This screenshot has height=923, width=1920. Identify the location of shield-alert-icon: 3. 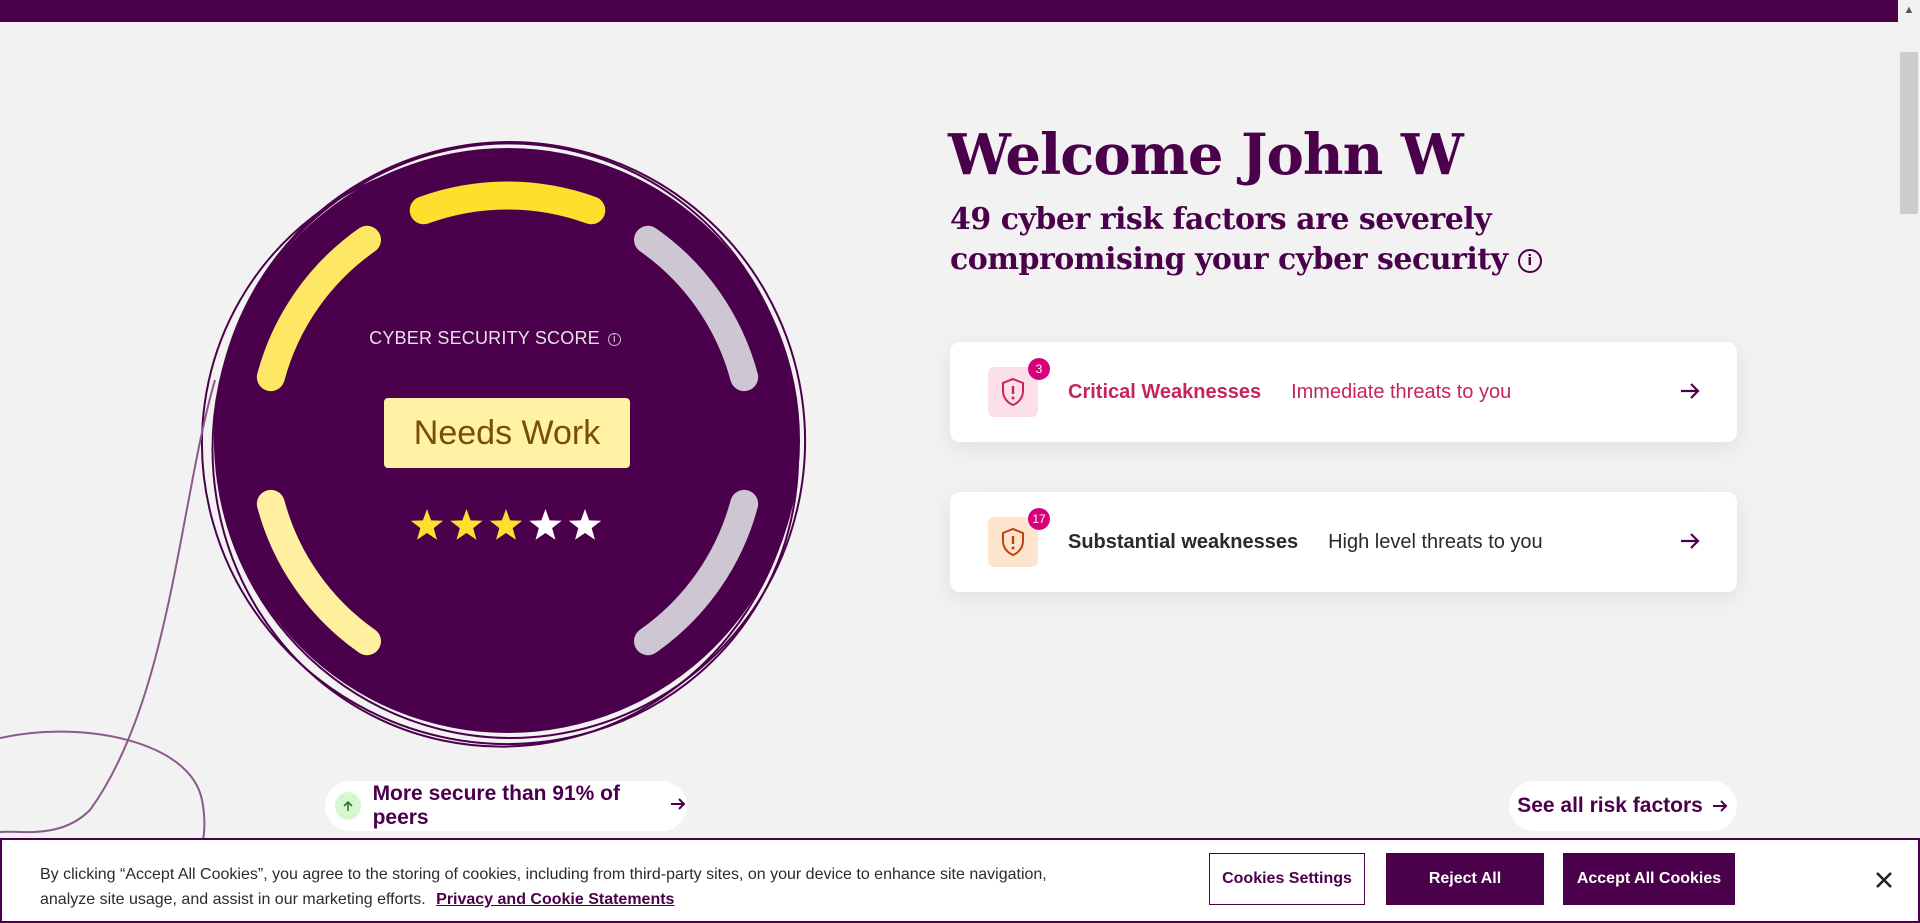
(1019, 387).